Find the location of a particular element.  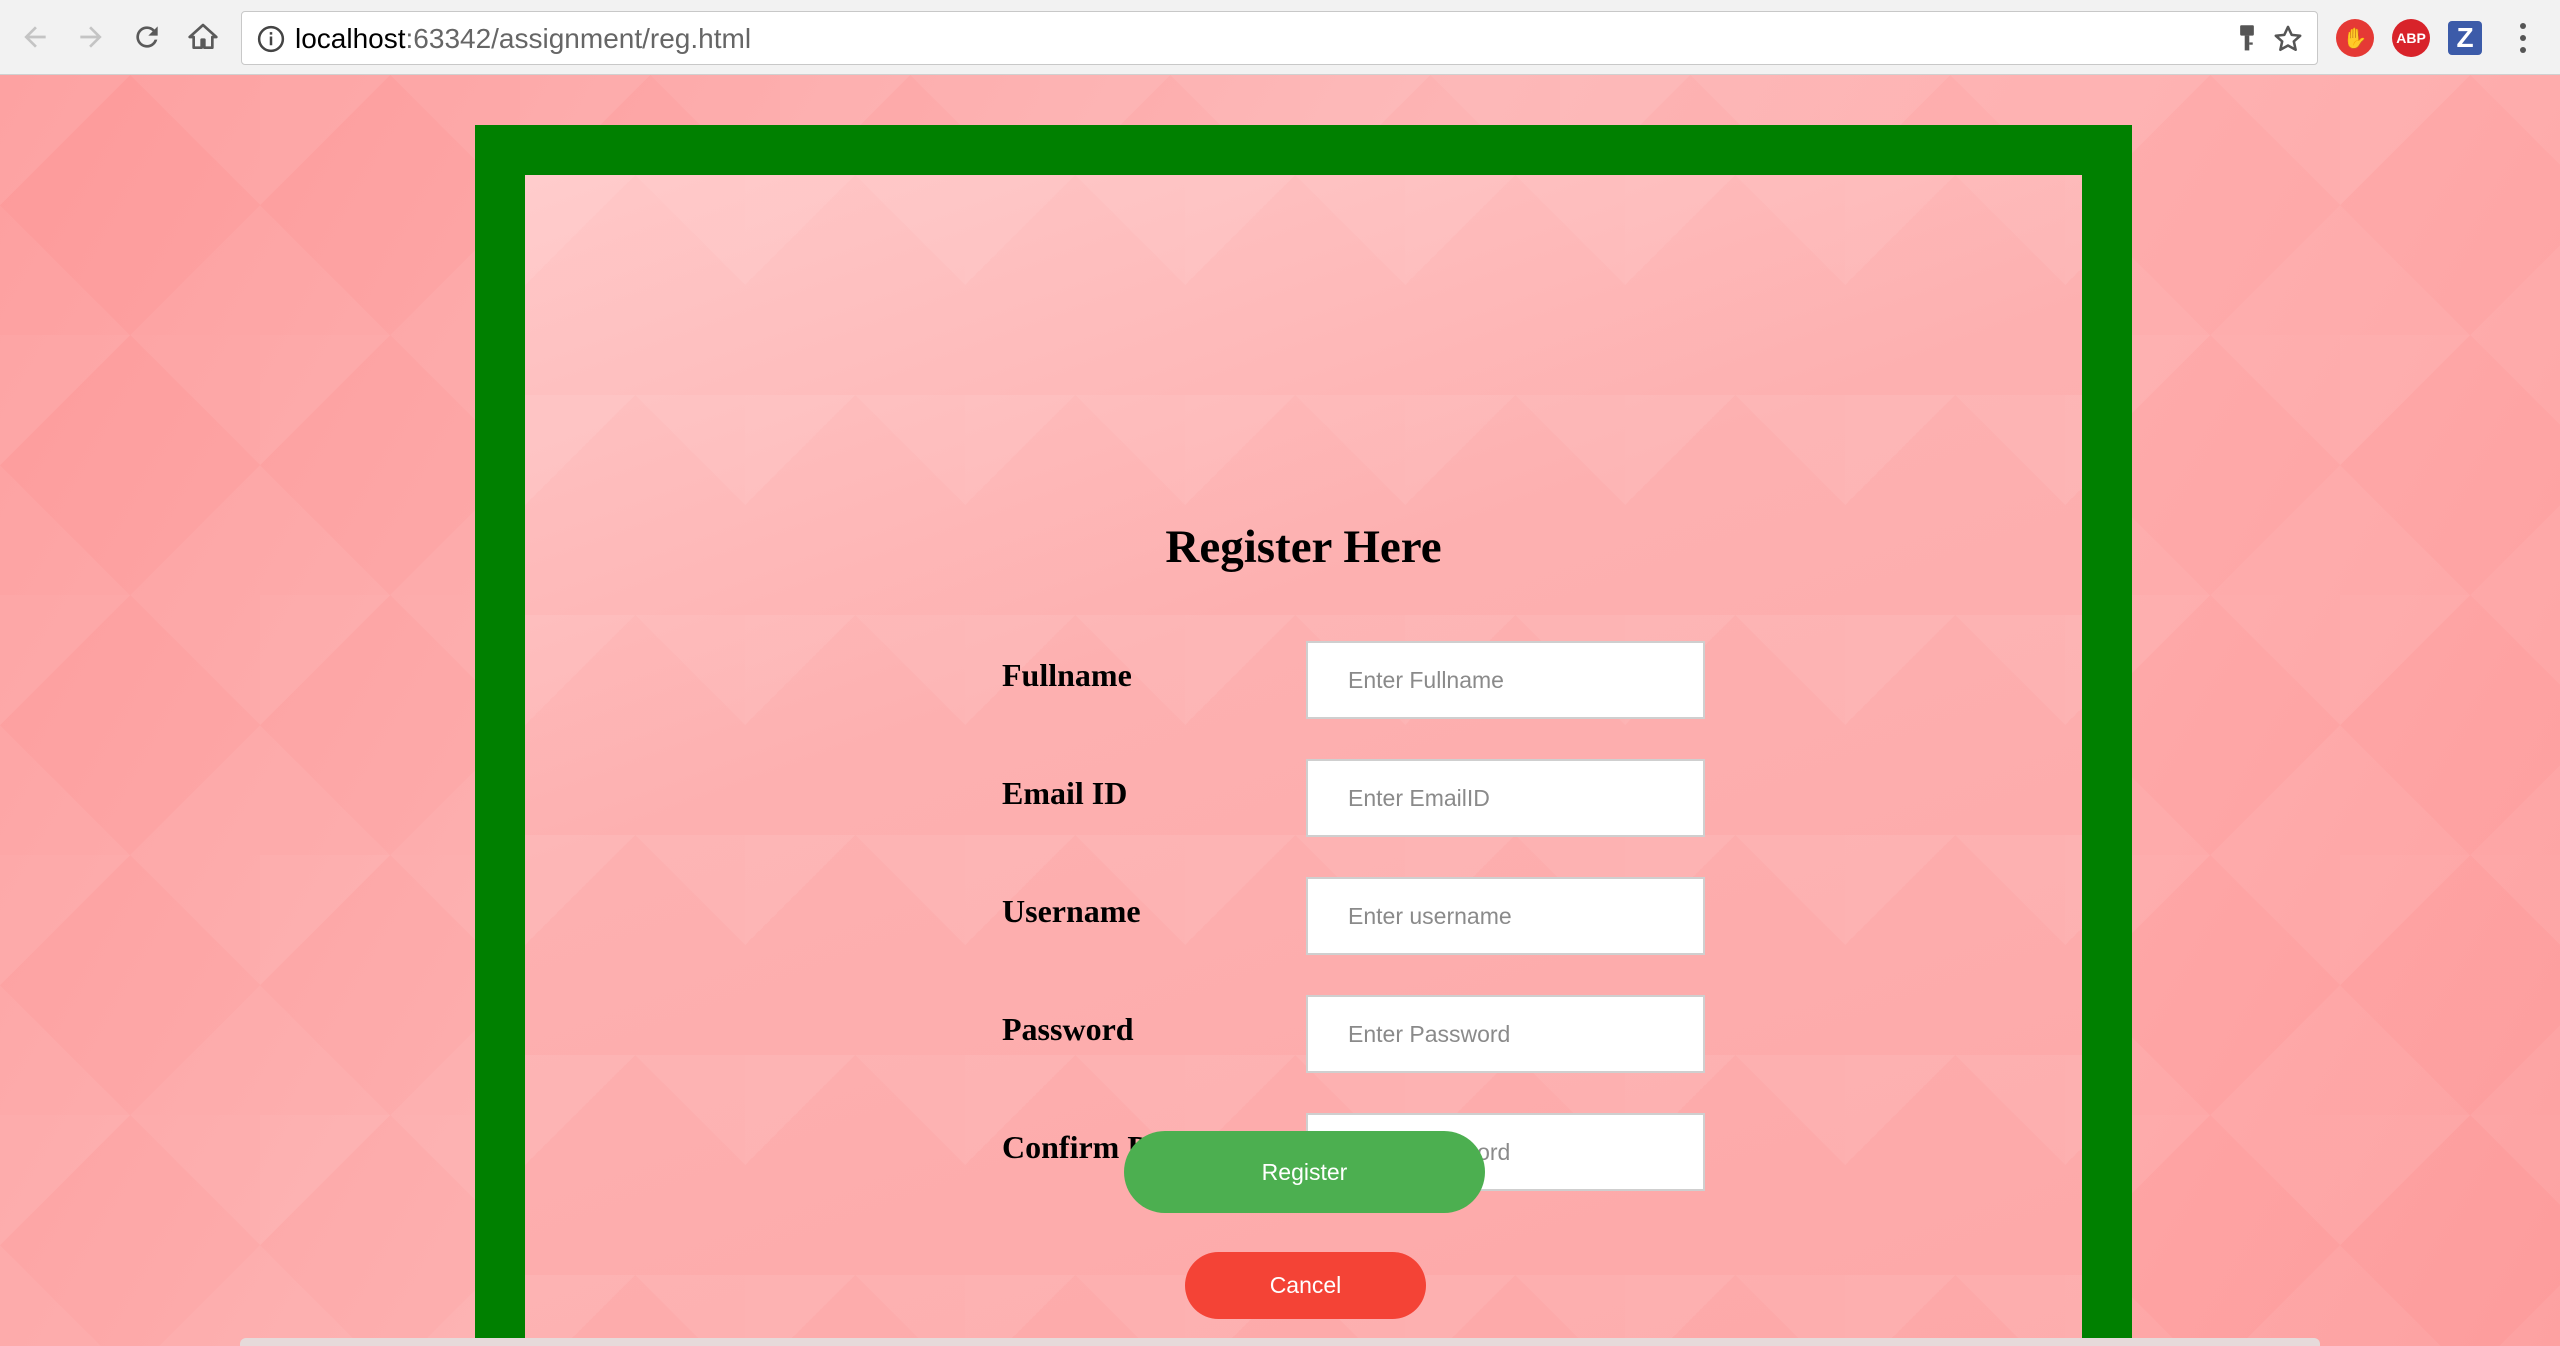

username-row: Username is located at coordinates (1353, 916).